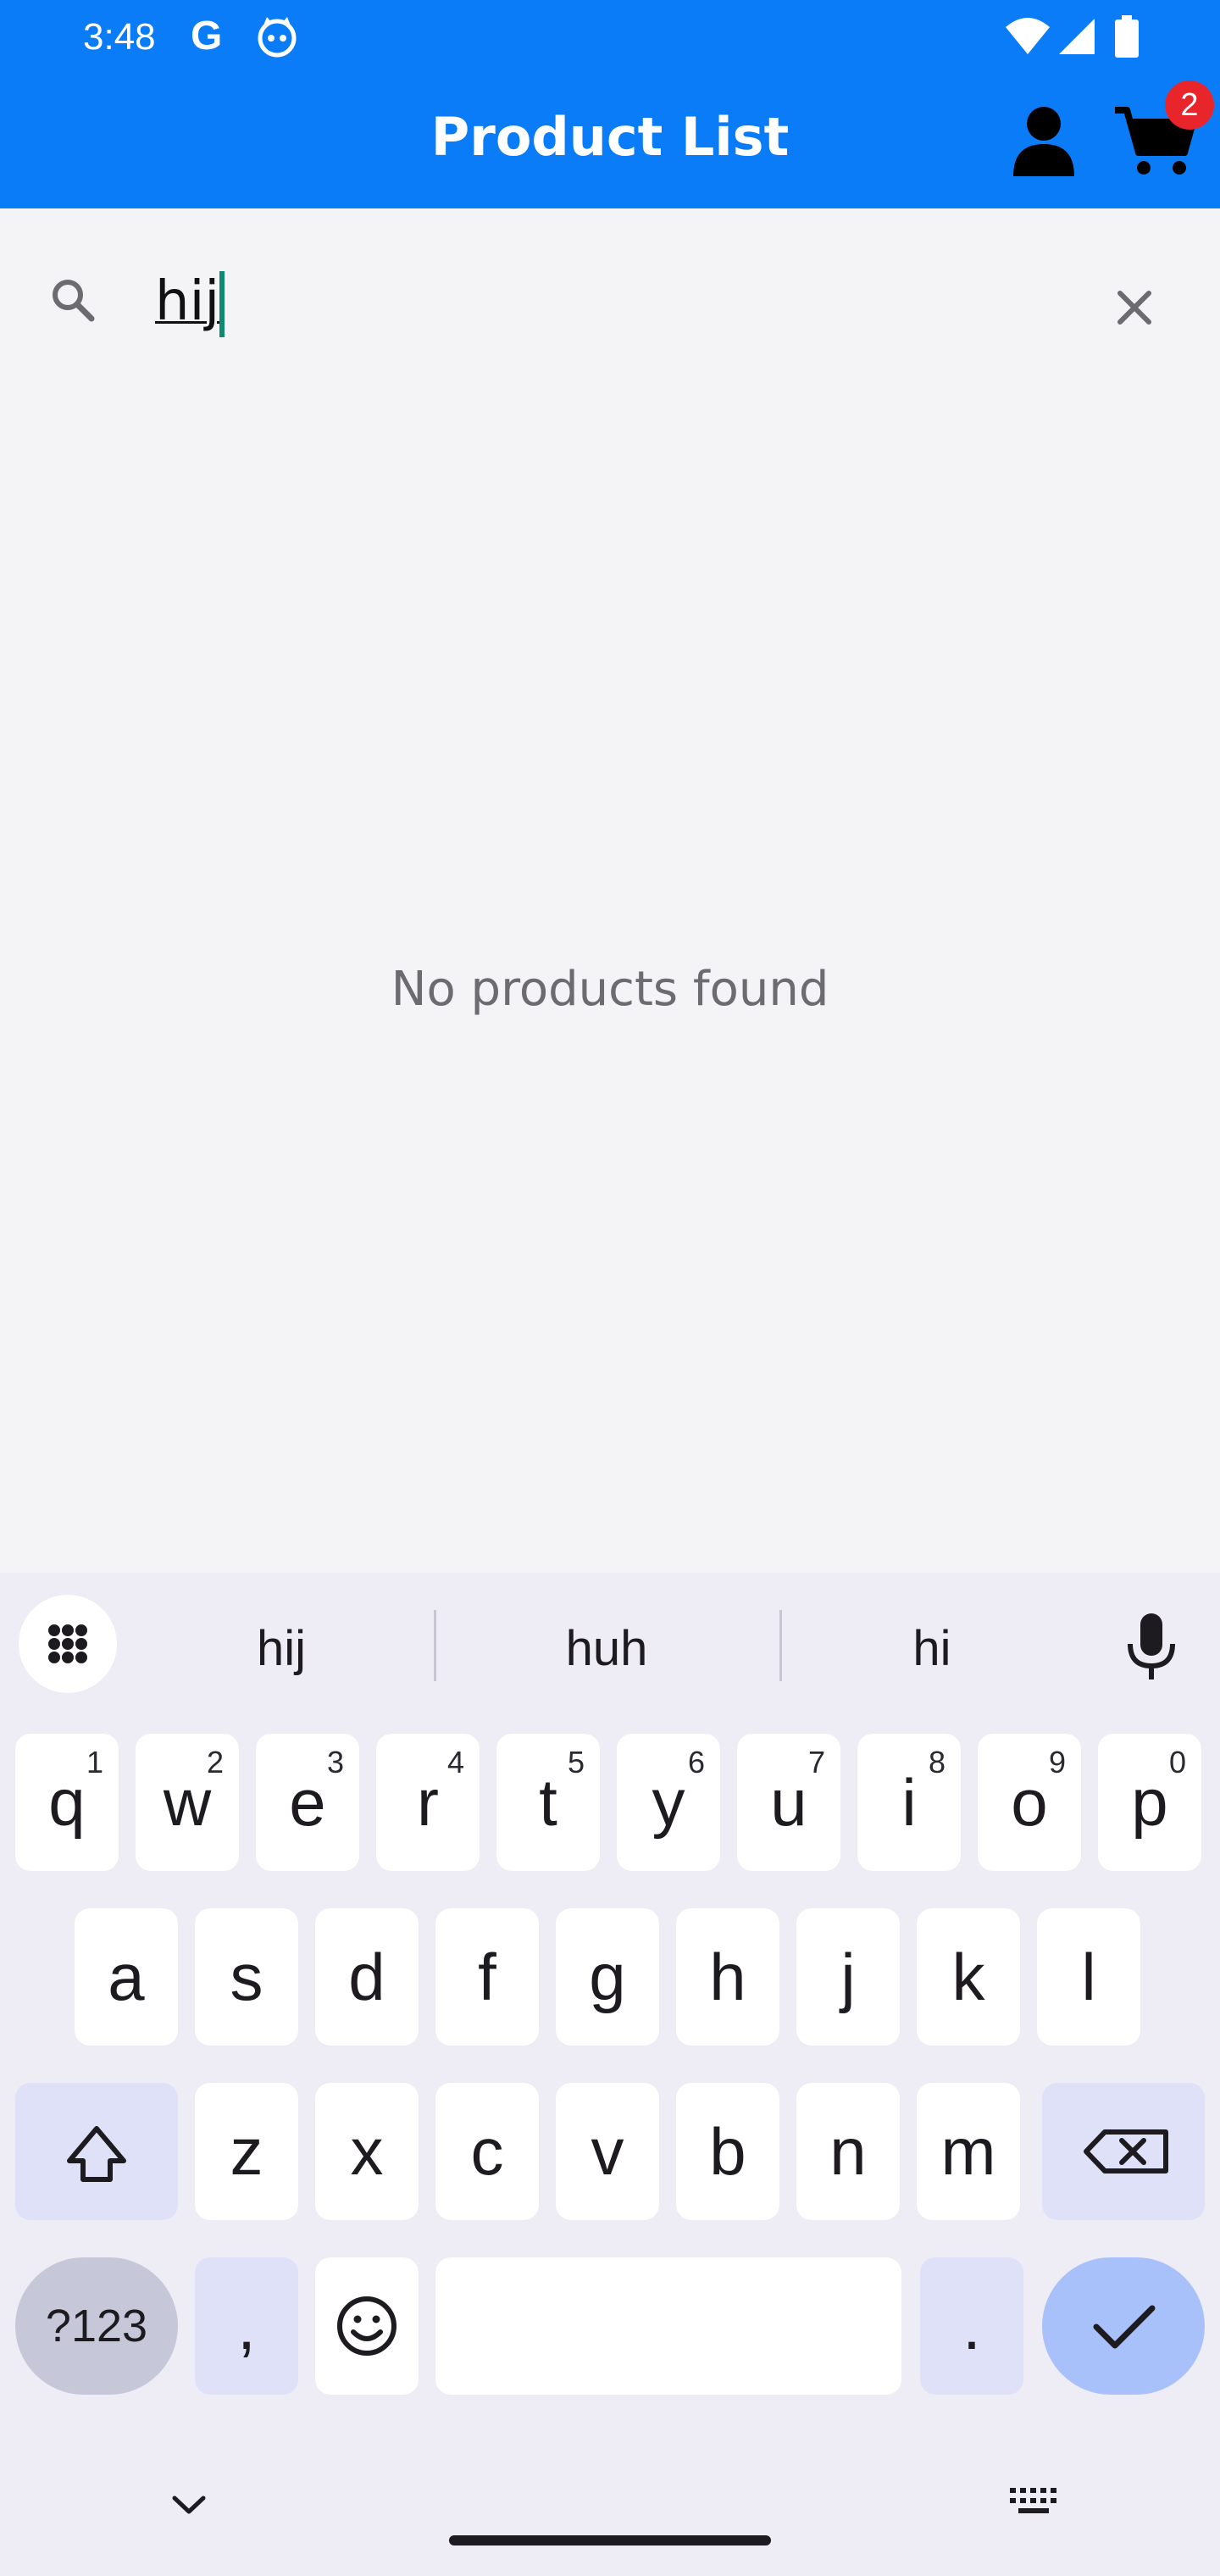 The image size is (1220, 2576). Describe the element at coordinates (246, 2151) in the screenshot. I see `key-z: z` at that location.